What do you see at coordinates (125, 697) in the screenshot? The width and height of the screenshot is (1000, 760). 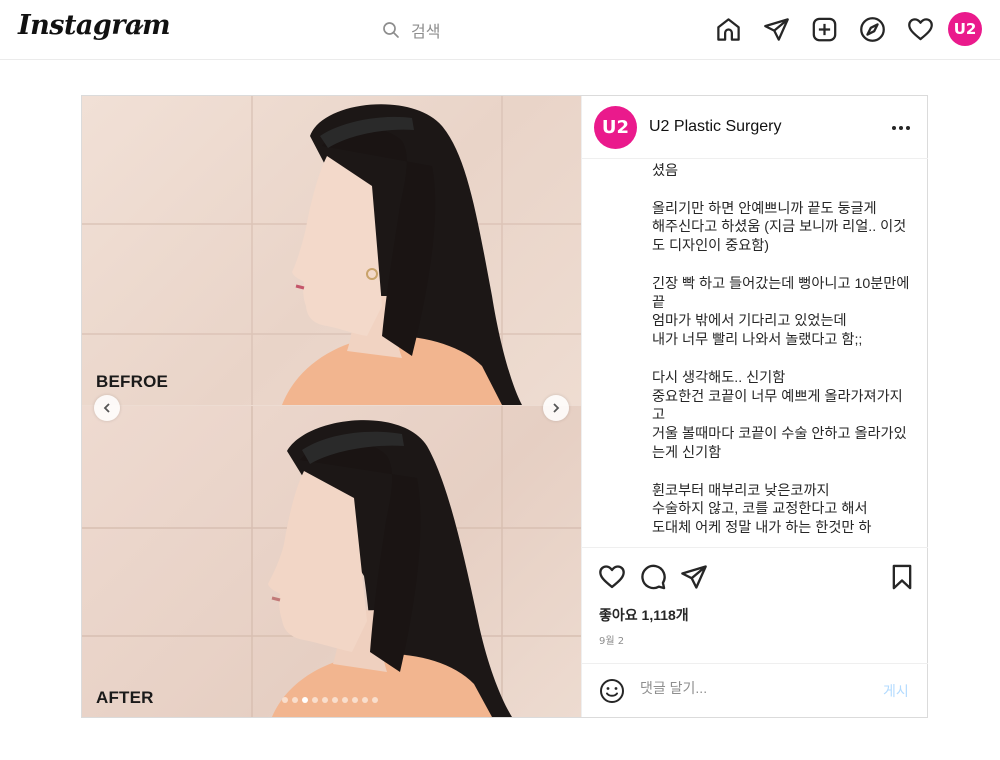 I see `after-label: AFTER` at bounding box center [125, 697].